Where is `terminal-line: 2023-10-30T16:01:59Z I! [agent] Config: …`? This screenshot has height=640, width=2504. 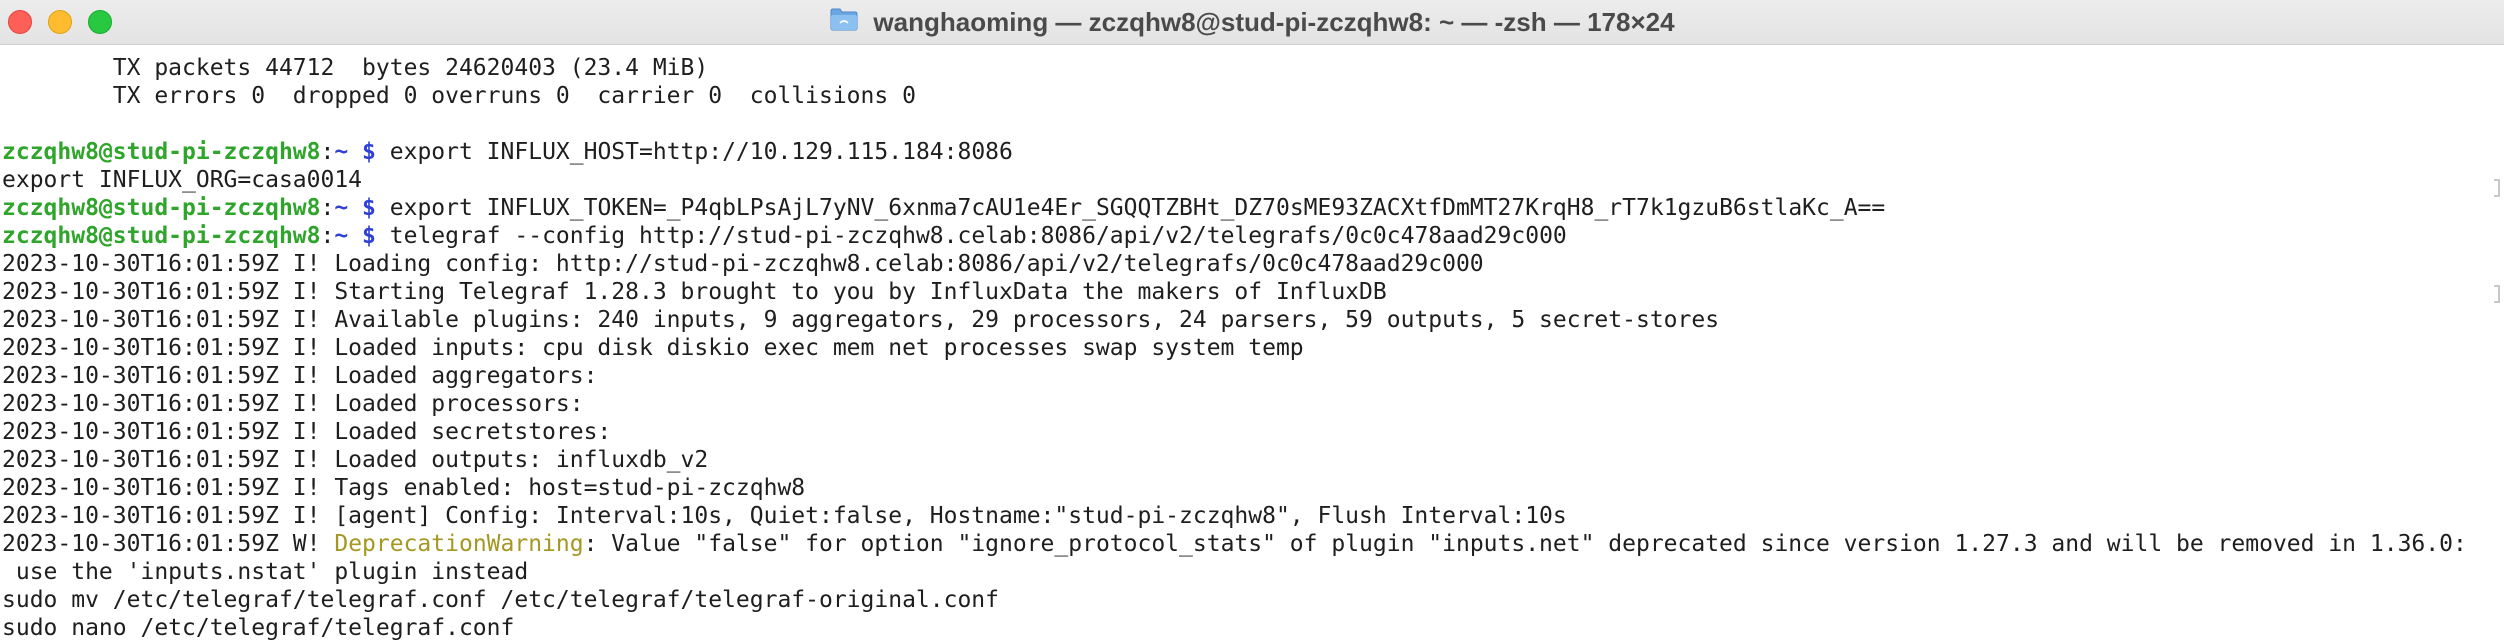 terminal-line: 2023-10-30T16:01:59Z I! [agent] Config: … is located at coordinates (1252, 516).